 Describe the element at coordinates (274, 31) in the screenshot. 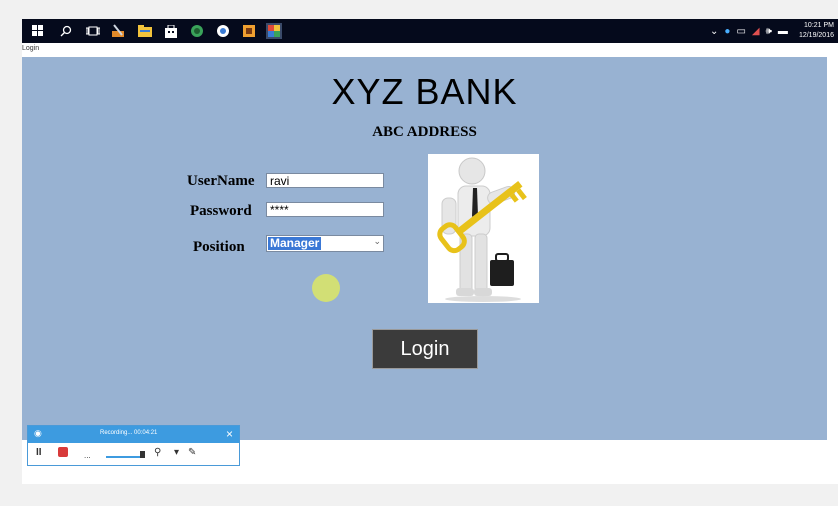

I see `app-icon` at that location.